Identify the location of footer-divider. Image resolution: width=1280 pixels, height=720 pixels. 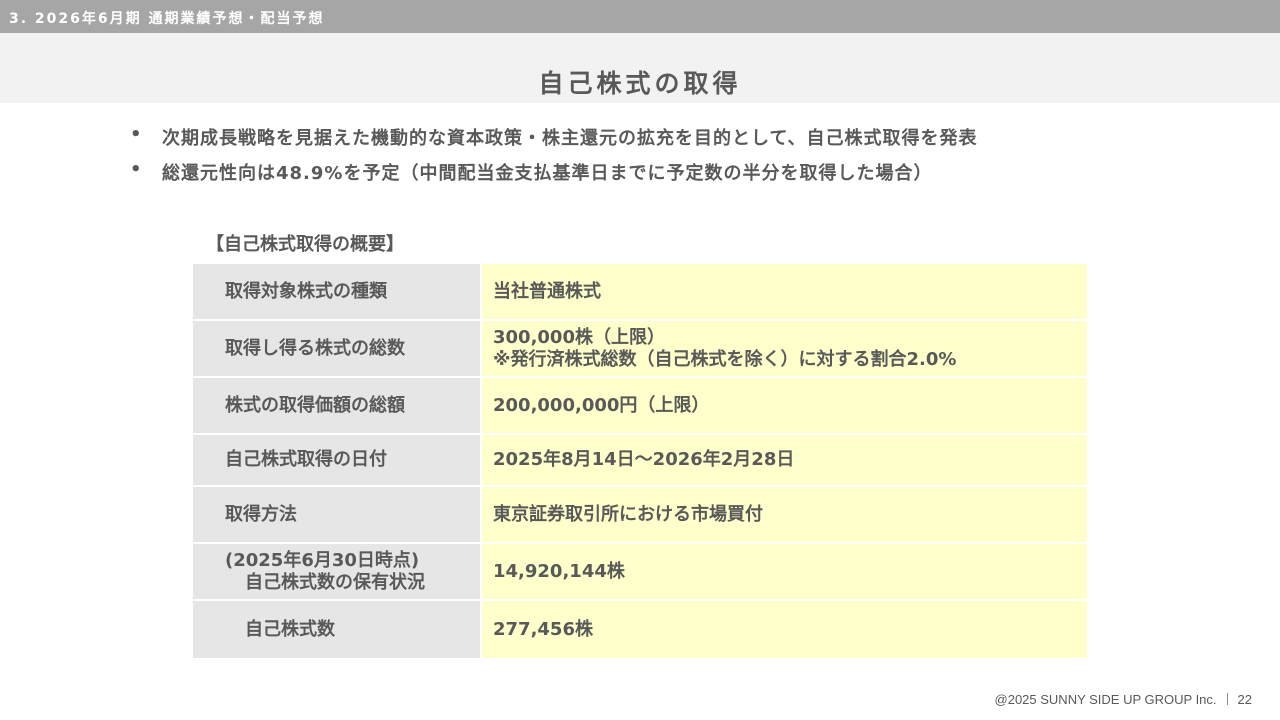
(1227, 699).